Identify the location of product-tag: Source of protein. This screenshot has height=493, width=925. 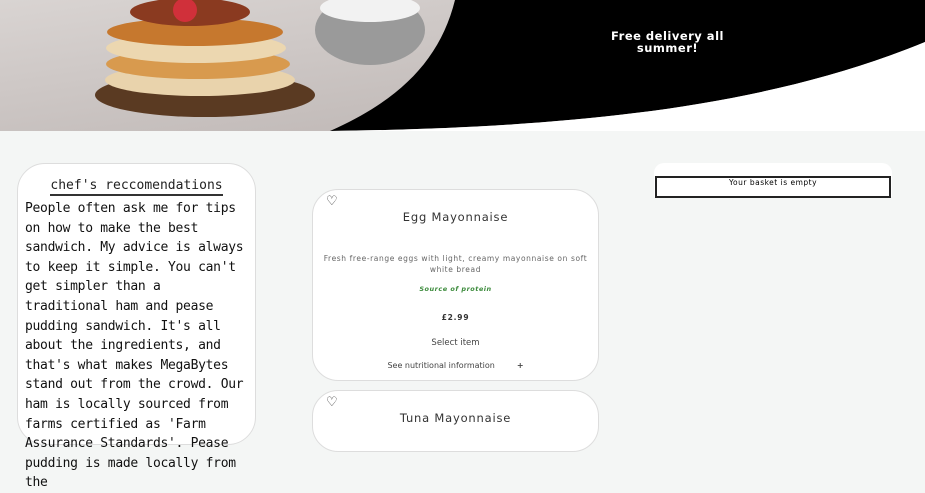
(455, 289).